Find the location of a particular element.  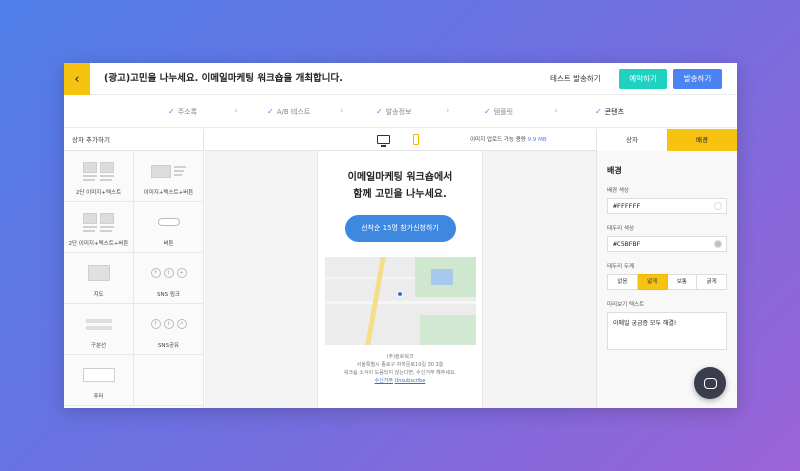

chevron-left-icon: ‹ is located at coordinates (77, 79).